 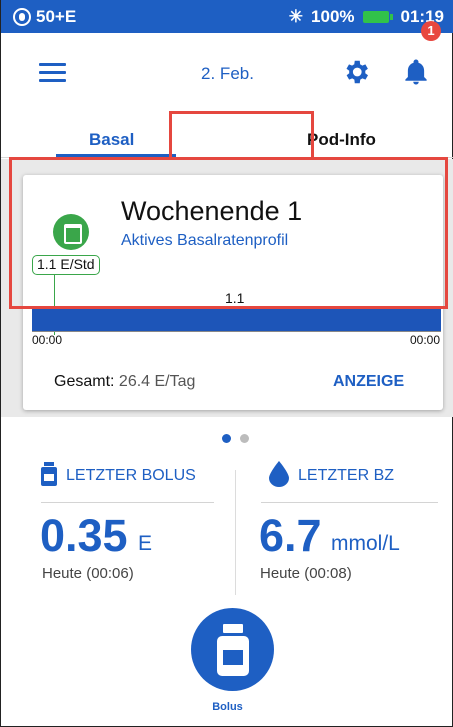 I want to click on last-bolus-time: Heute (00:06), so click(x=88, y=573).